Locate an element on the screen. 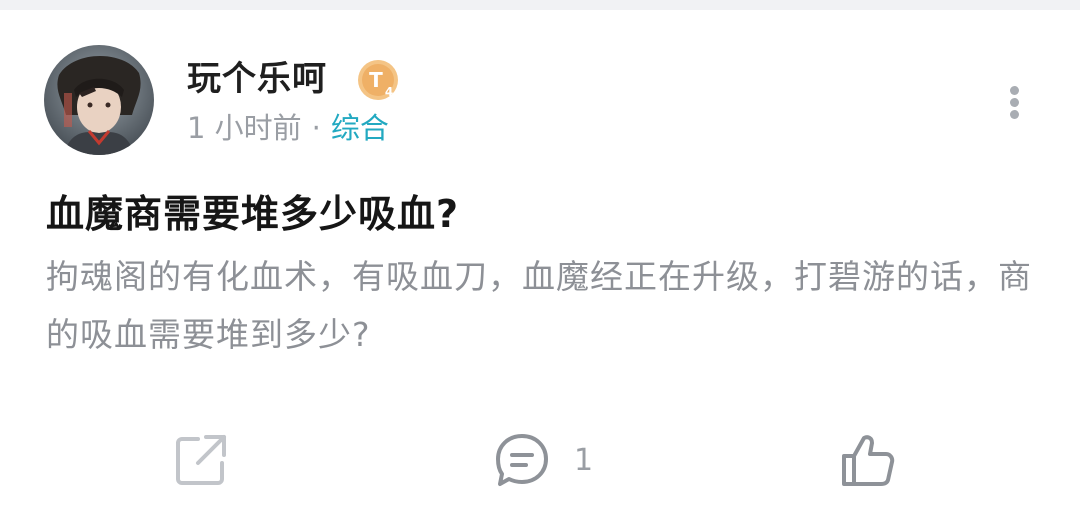 Image resolution: width=1080 pixels, height=531 pixels. post-time: 1 小时前 is located at coordinates (244, 128).